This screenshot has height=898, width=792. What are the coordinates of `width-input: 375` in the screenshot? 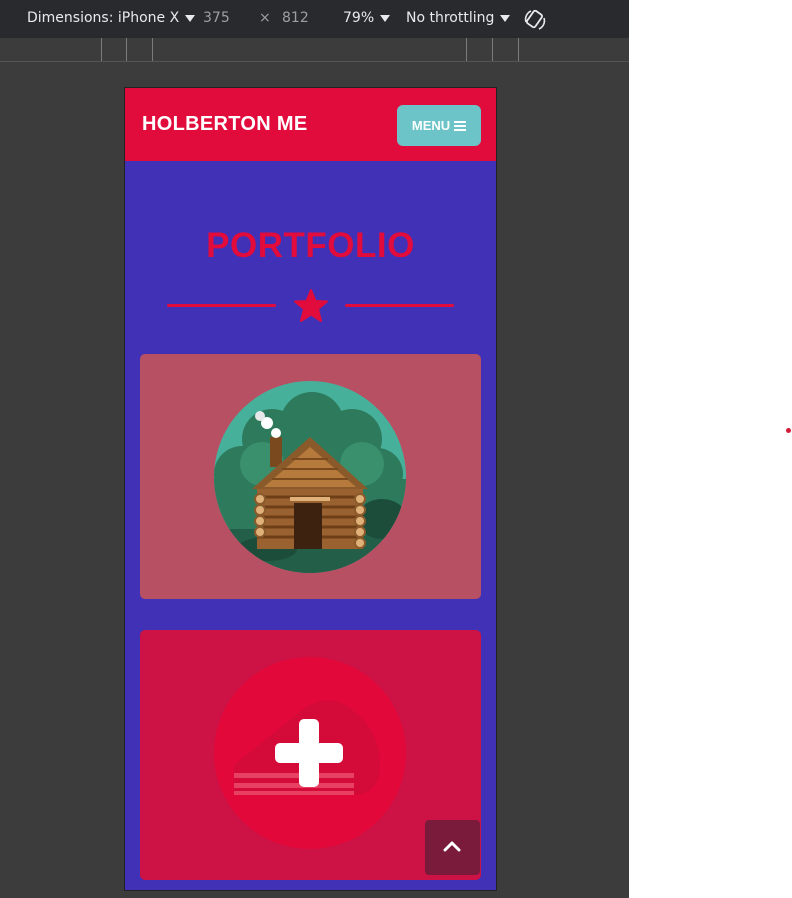 It's located at (216, 18).